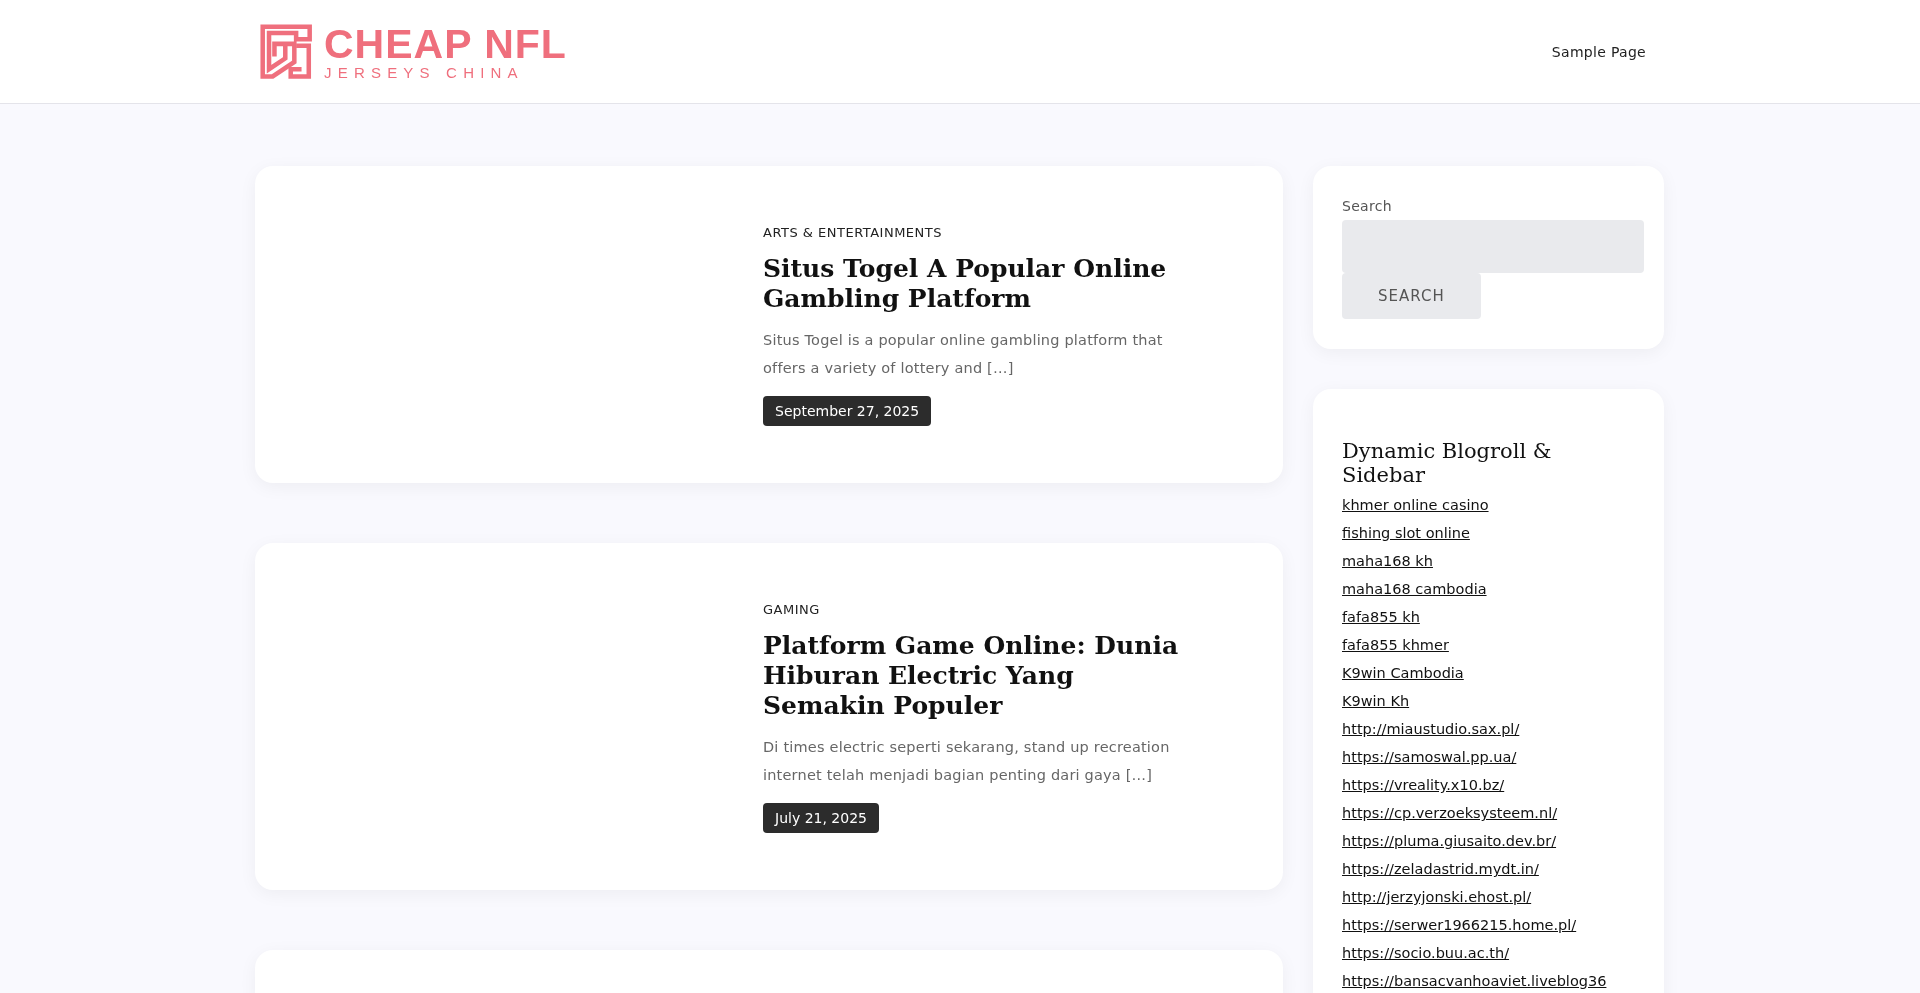  What do you see at coordinates (1376, 701) in the screenshot?
I see `blogroll-link: K9win Kh` at bounding box center [1376, 701].